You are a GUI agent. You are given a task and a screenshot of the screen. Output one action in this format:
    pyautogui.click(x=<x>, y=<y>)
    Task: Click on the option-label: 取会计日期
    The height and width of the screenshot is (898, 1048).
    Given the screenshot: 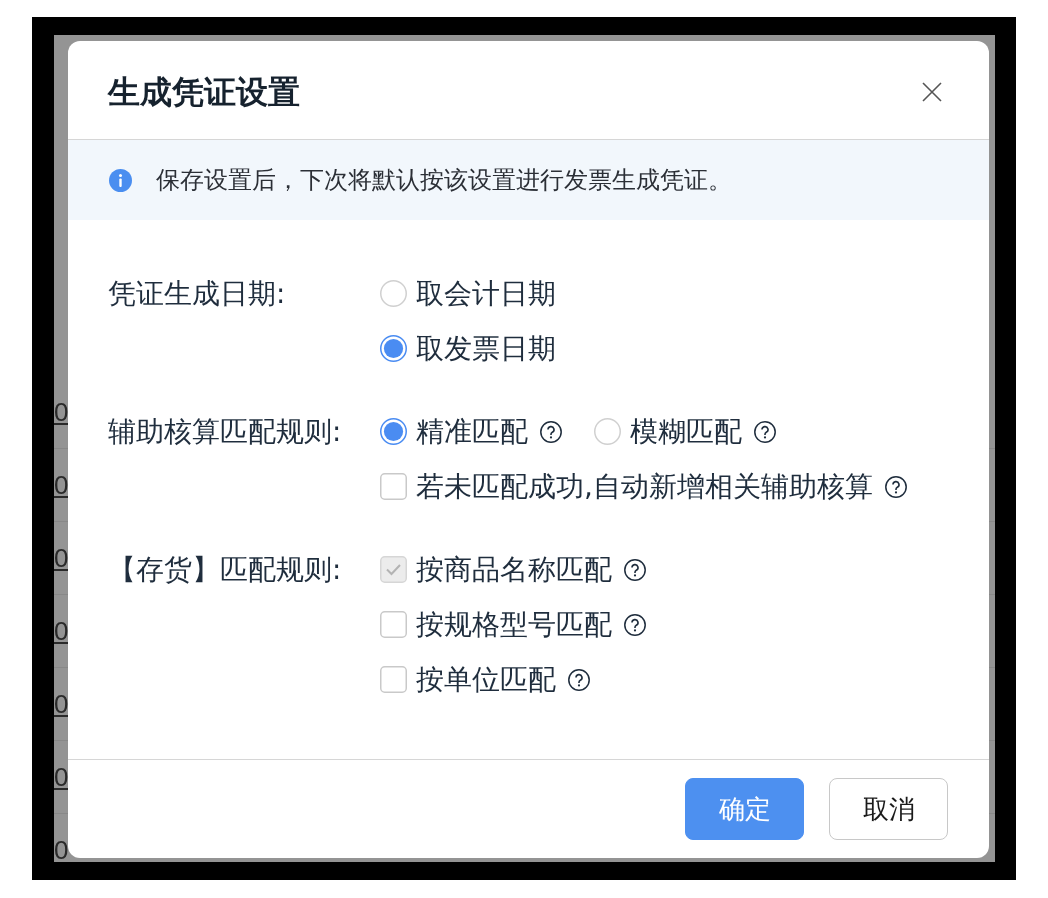 What is the action you would take?
    pyautogui.click(x=486, y=293)
    